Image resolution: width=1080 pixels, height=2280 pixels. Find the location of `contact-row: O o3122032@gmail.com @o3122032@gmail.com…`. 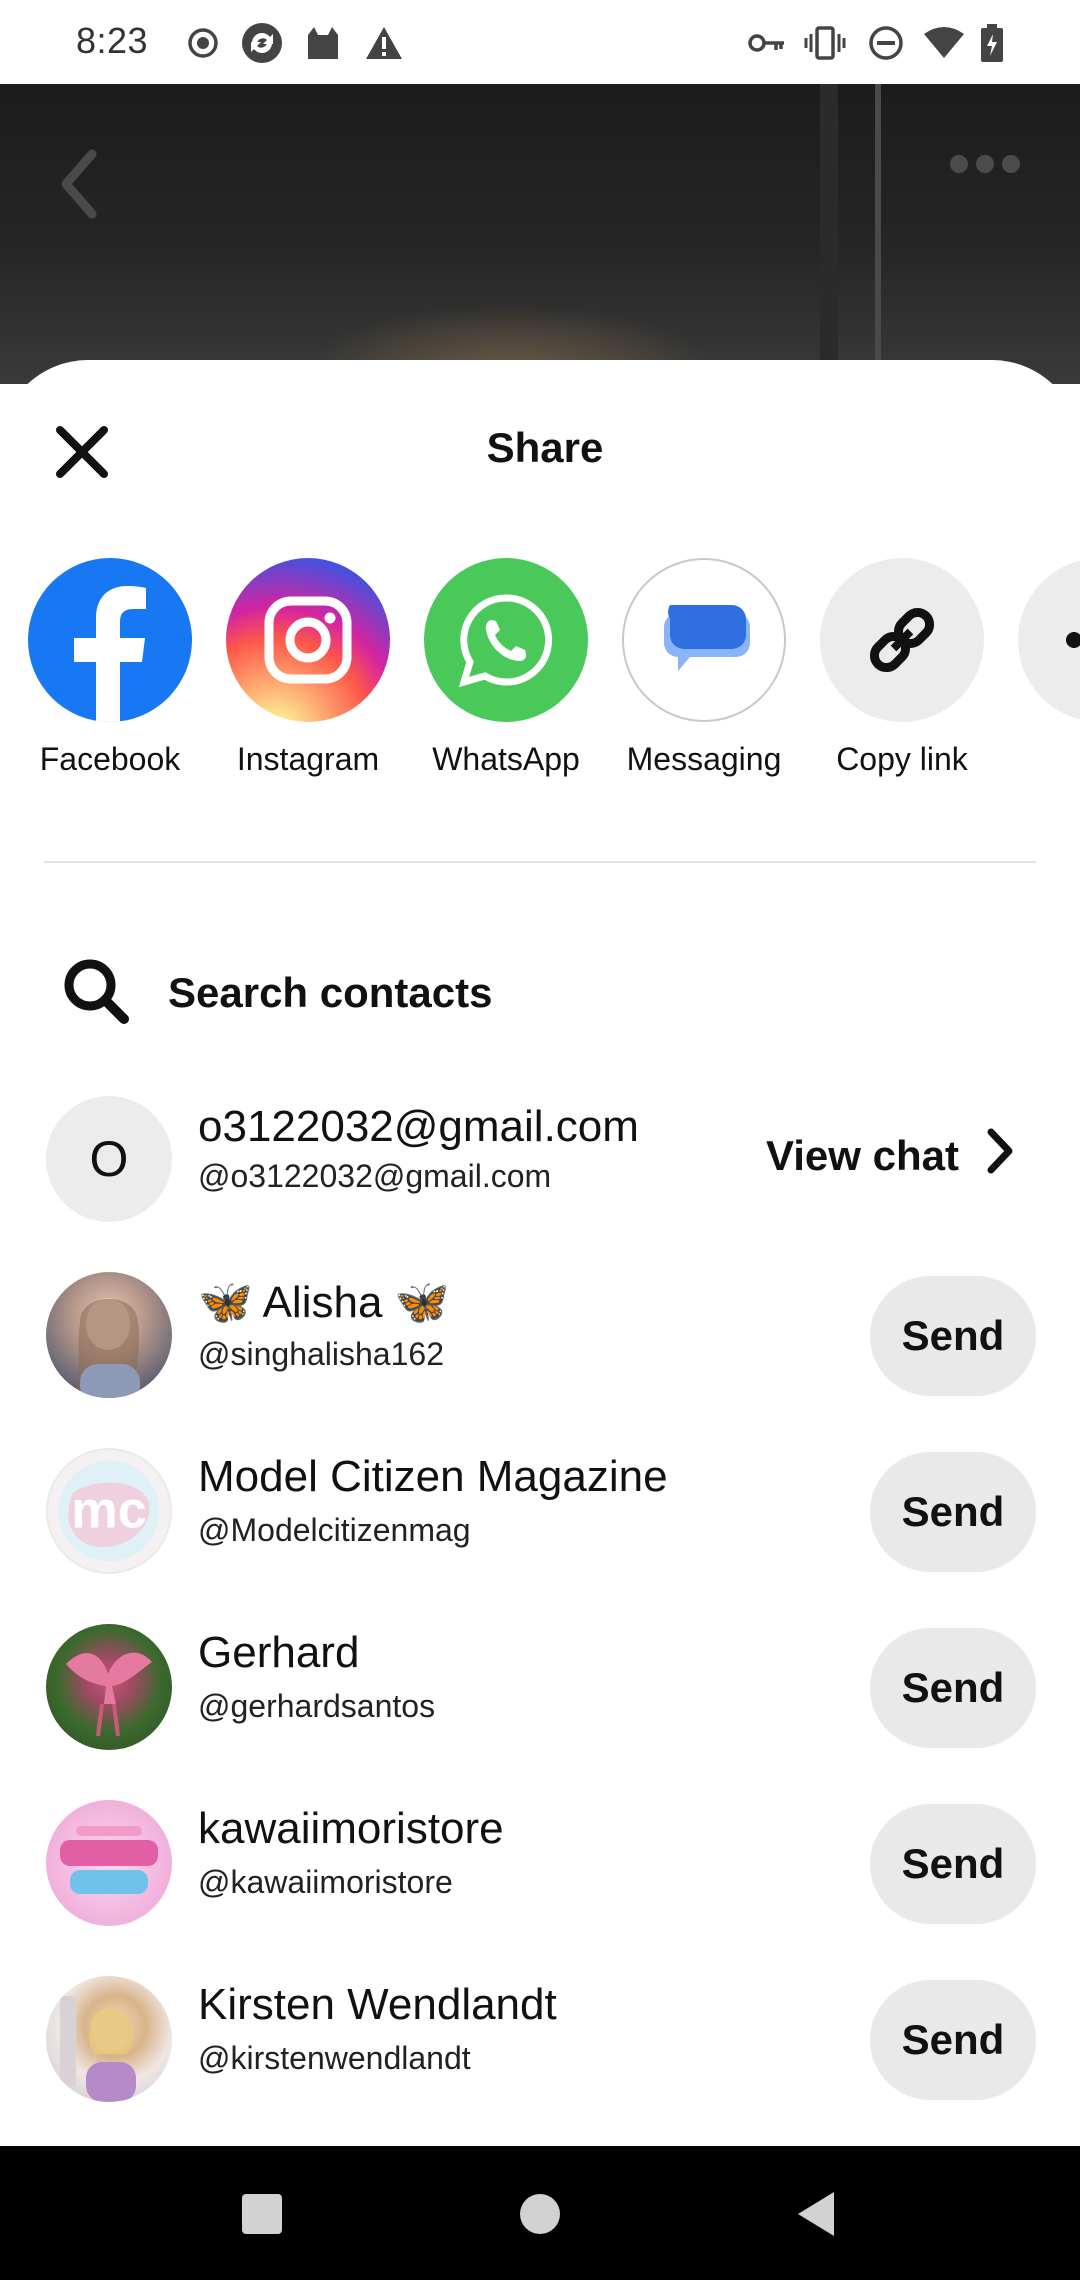

contact-row: O o3122032@gmail.com @o3122032@gmail.com… is located at coordinates (540, 1156).